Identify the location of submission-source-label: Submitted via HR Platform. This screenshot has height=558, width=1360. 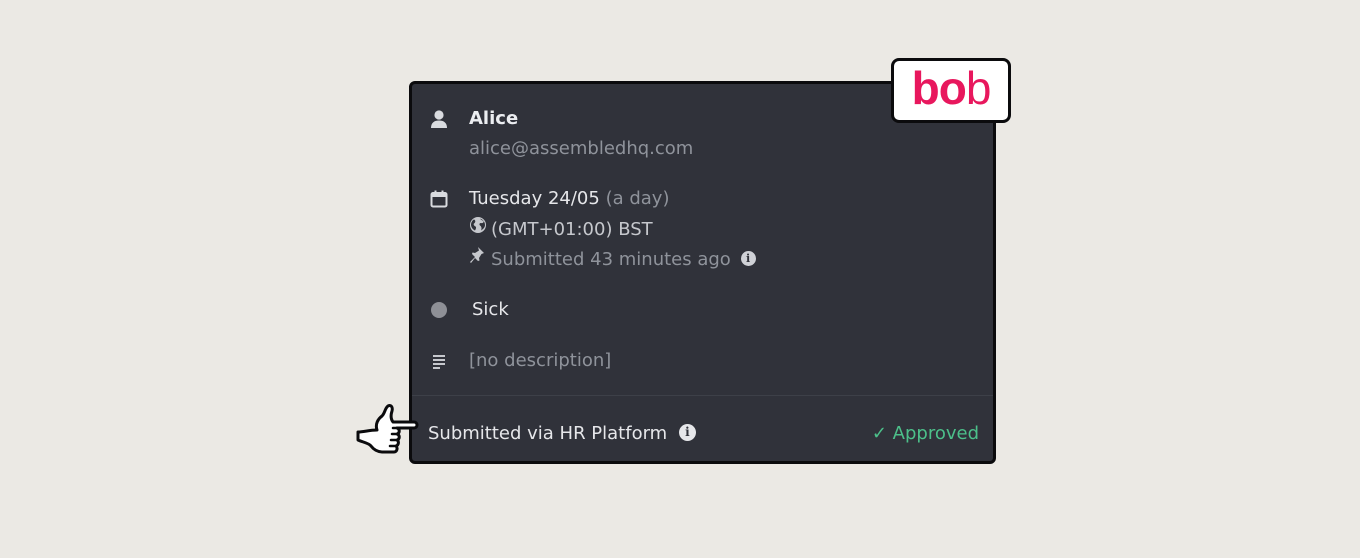
(548, 433).